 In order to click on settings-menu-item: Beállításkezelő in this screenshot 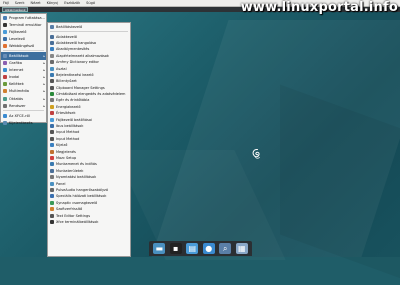, I will do `click(89, 27)`.